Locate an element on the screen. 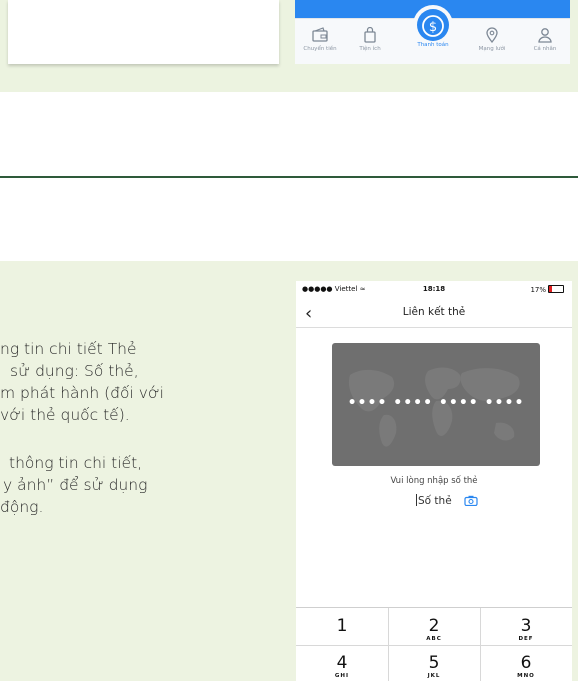 The image size is (578, 681). status-bar: ●●●●● Viettel ≈ 18:18 17% is located at coordinates (434, 289).